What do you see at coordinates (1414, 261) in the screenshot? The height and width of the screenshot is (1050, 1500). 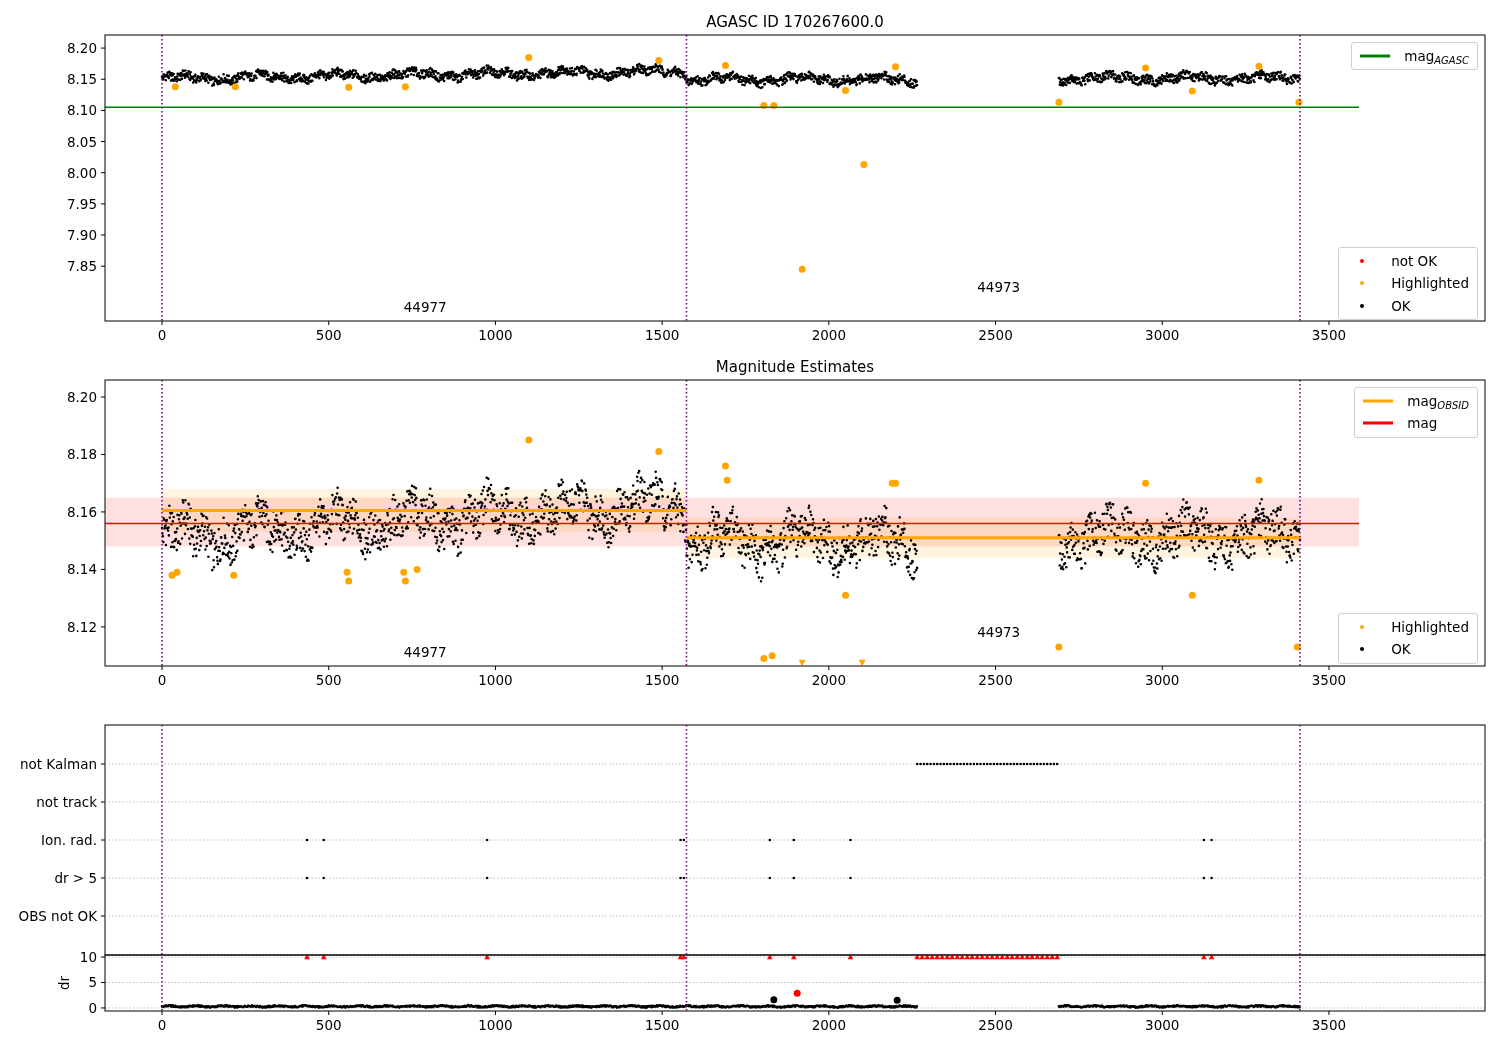 I see `legend-label: not OK` at bounding box center [1414, 261].